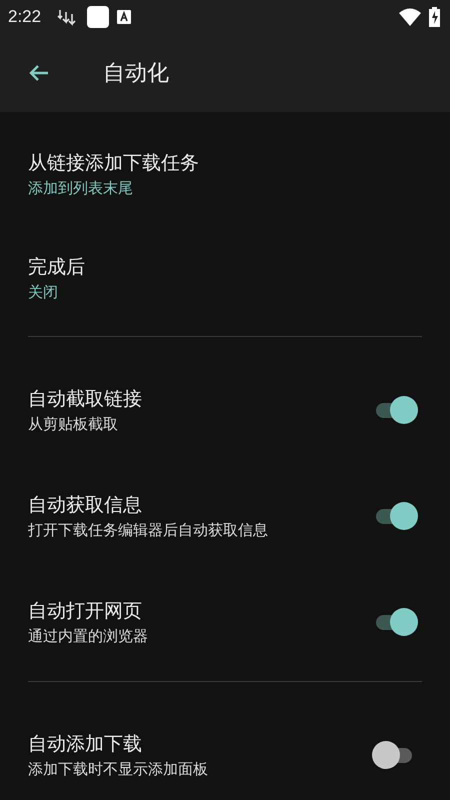 This screenshot has height=800, width=450. What do you see at coordinates (25, 17) in the screenshot?
I see `status-time: 2:22` at bounding box center [25, 17].